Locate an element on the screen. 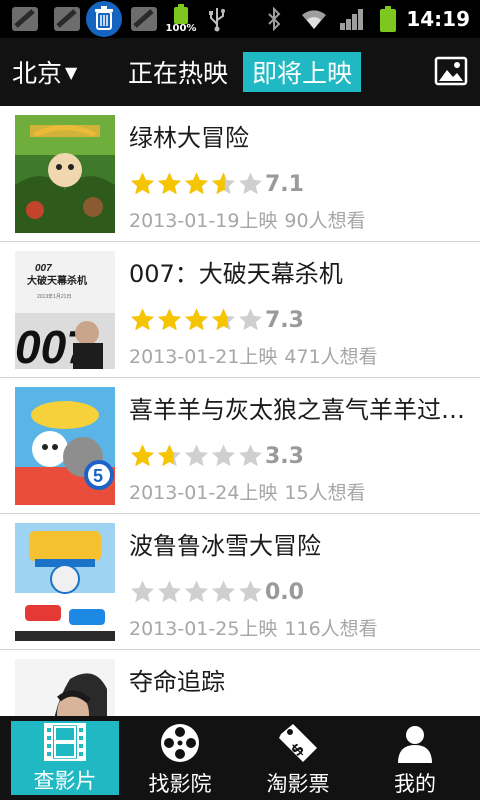 The image size is (480, 800). city-selector: 北京 ▼ is located at coordinates (44, 72).